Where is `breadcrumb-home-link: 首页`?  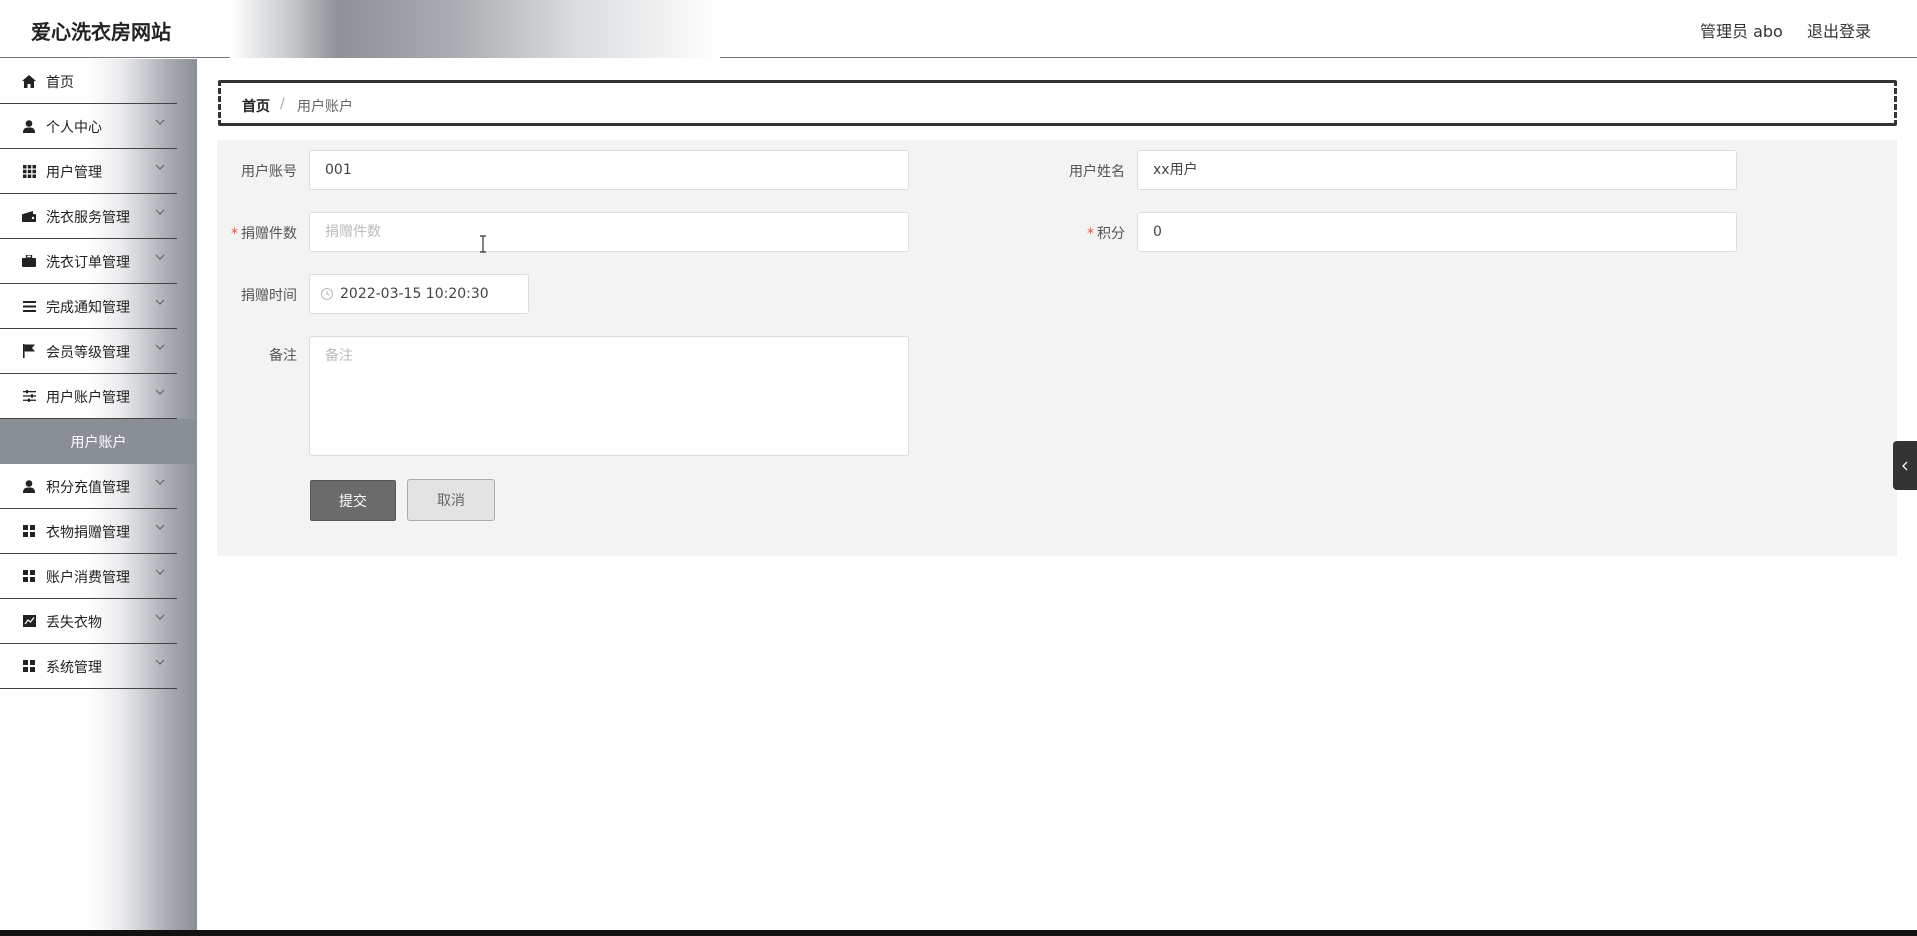 breadcrumb-home-link: 首页 is located at coordinates (256, 106).